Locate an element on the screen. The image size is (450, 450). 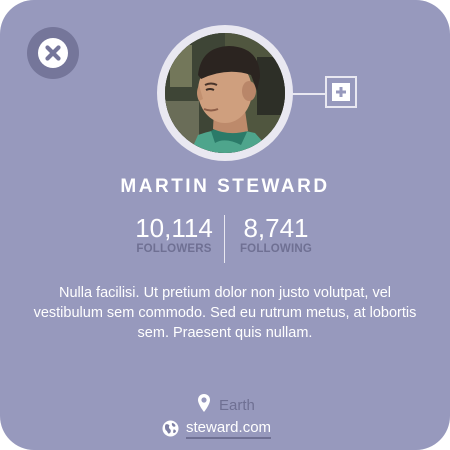
avatar-frame is located at coordinates (225, 93).